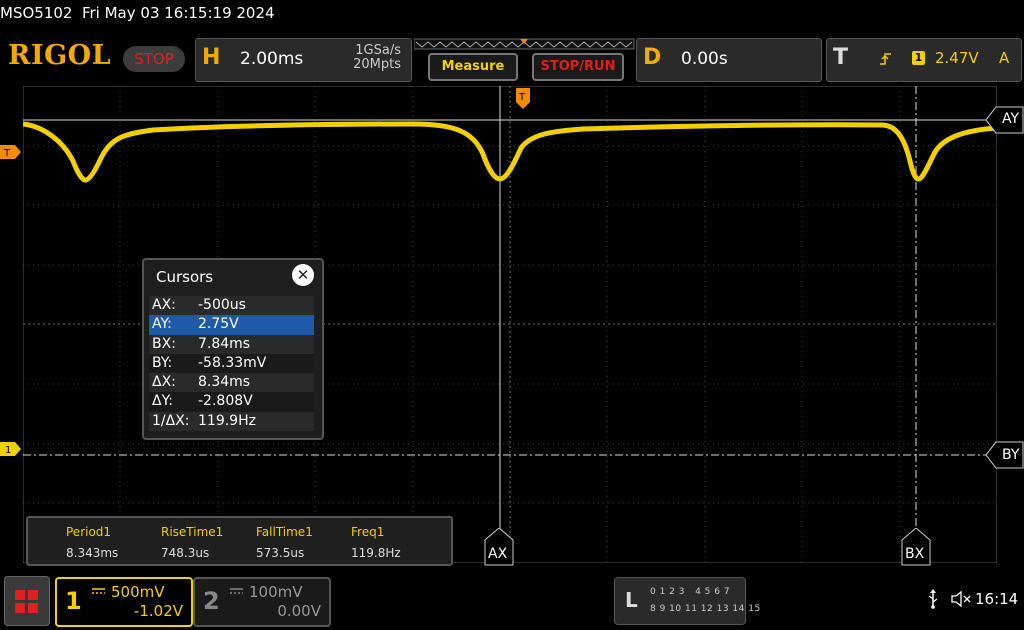  I want to click on horizontal-panel: H 2.00ms 1GSa/s 20Mpts, so click(303, 60).